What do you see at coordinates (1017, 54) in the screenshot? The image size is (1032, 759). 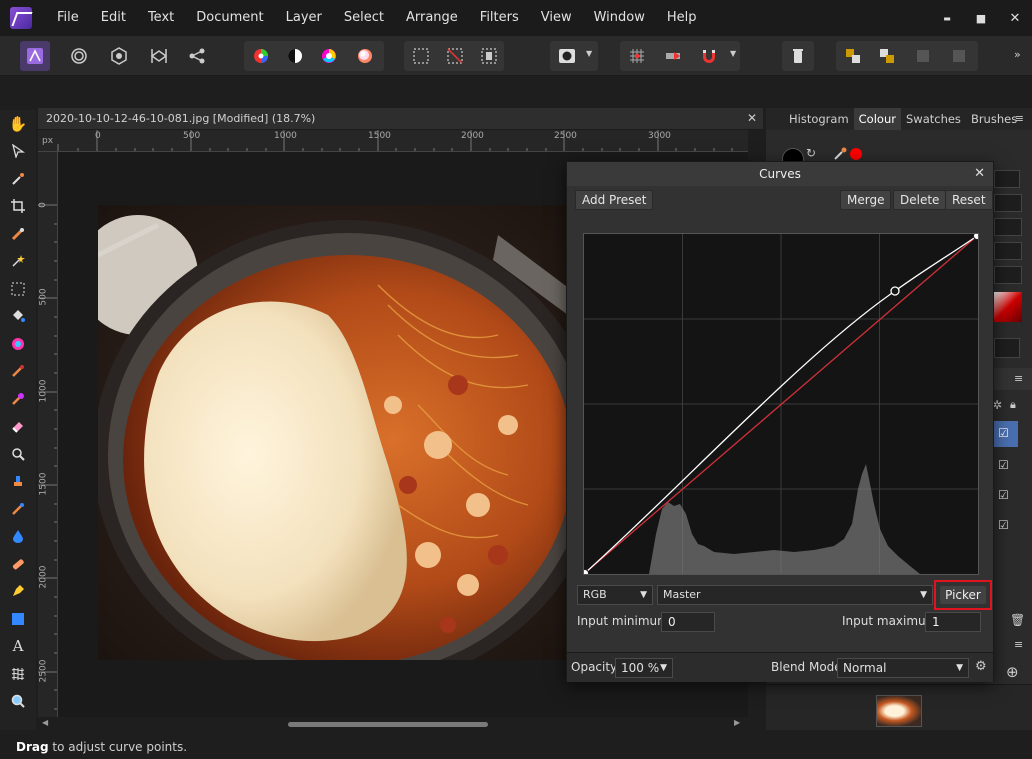 I see `toolbar-overflow-icon: »` at bounding box center [1017, 54].